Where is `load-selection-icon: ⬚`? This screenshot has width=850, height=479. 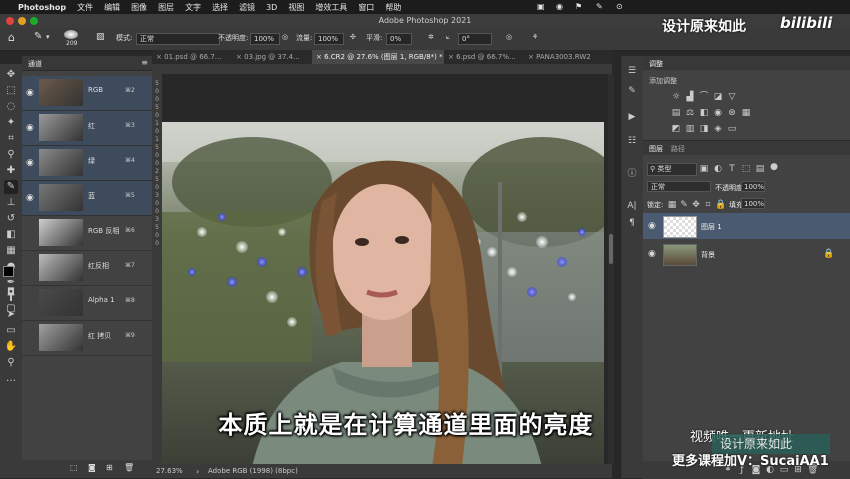 load-selection-icon: ⬚ is located at coordinates (74, 467).